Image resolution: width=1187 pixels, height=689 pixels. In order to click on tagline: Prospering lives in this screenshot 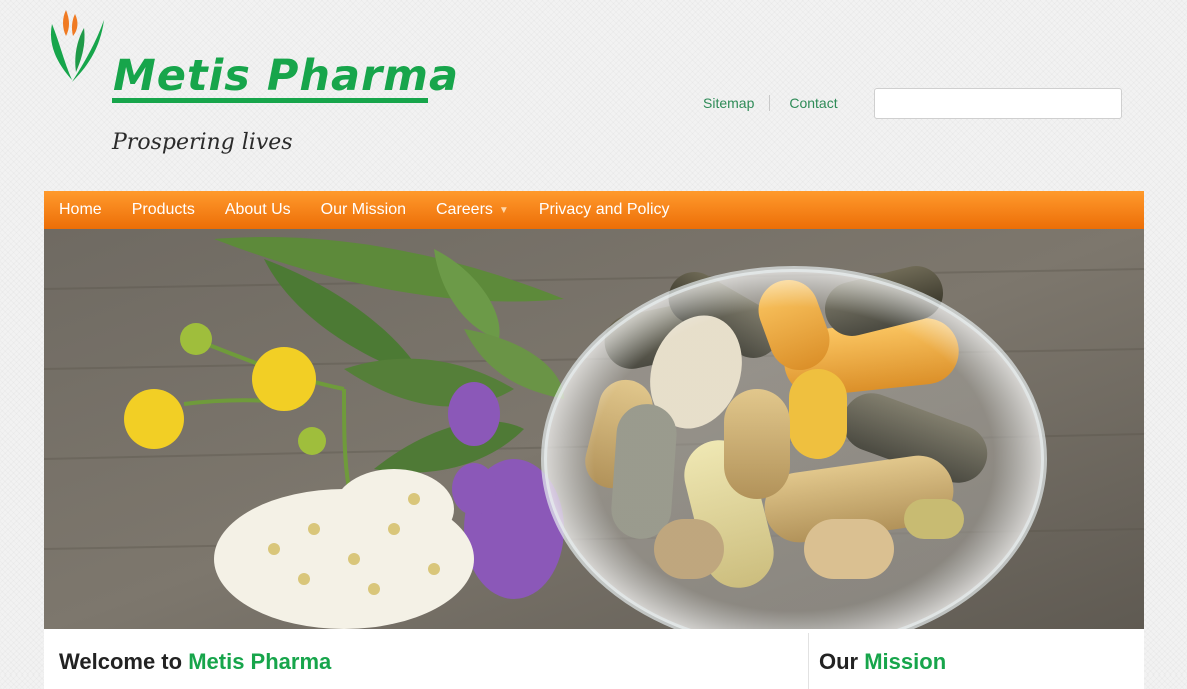, I will do `click(202, 142)`.